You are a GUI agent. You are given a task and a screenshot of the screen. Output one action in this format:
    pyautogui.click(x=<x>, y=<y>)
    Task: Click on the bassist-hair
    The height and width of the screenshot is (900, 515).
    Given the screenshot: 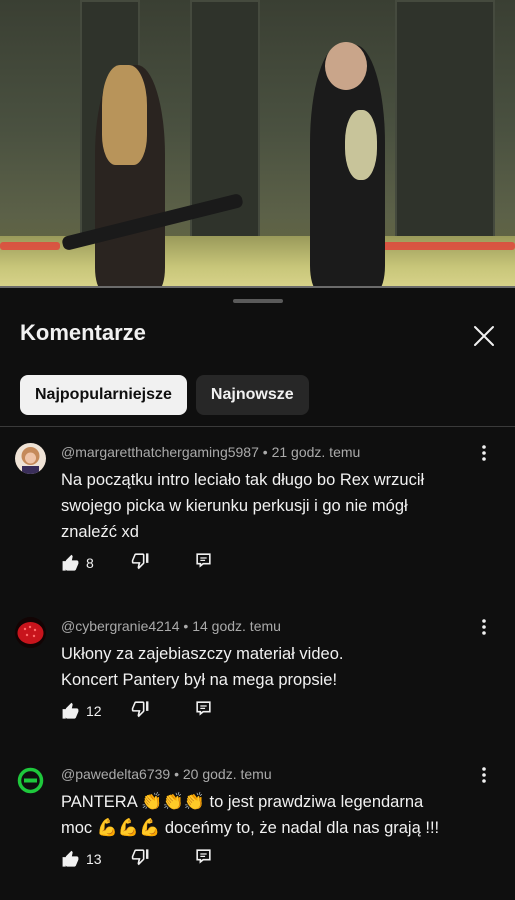 What is the action you would take?
    pyautogui.click(x=124, y=115)
    